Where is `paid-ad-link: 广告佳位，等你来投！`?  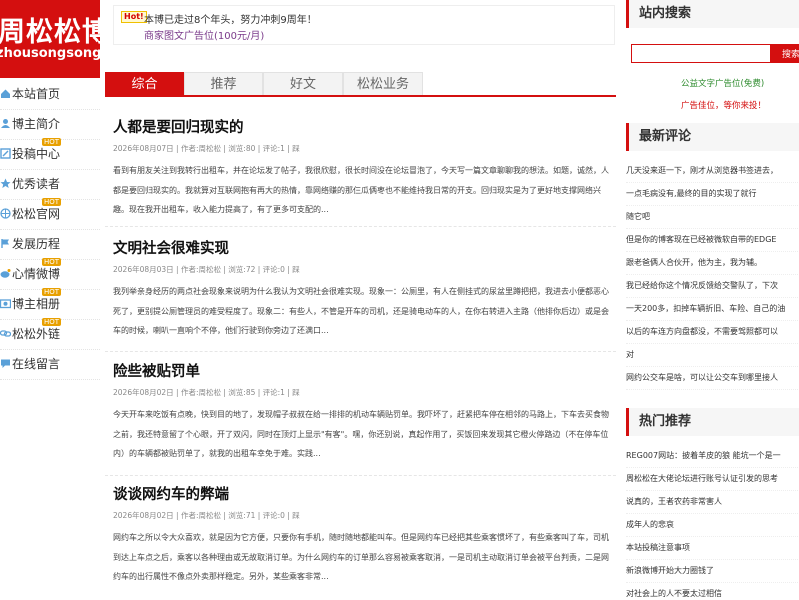 paid-ad-link: 广告佳位，等你来投！ is located at coordinates (723, 105).